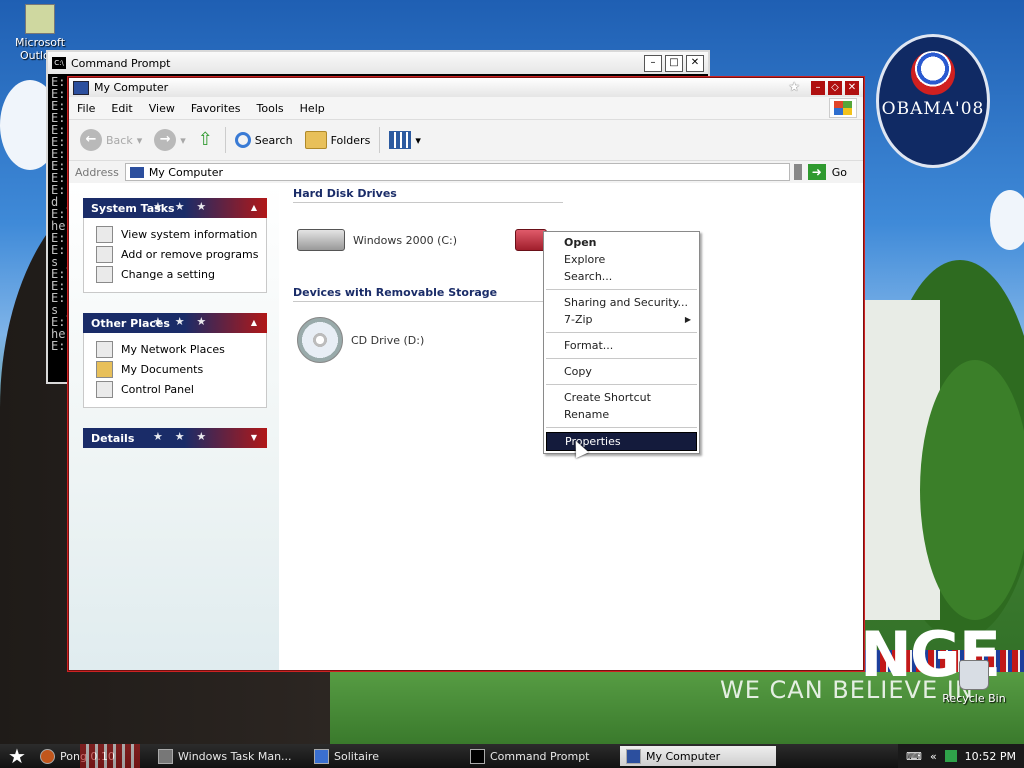  Describe the element at coordinates (175, 323) in the screenshot. I see `other-places-header: Other Places ★ ★ ★ ▲` at that location.